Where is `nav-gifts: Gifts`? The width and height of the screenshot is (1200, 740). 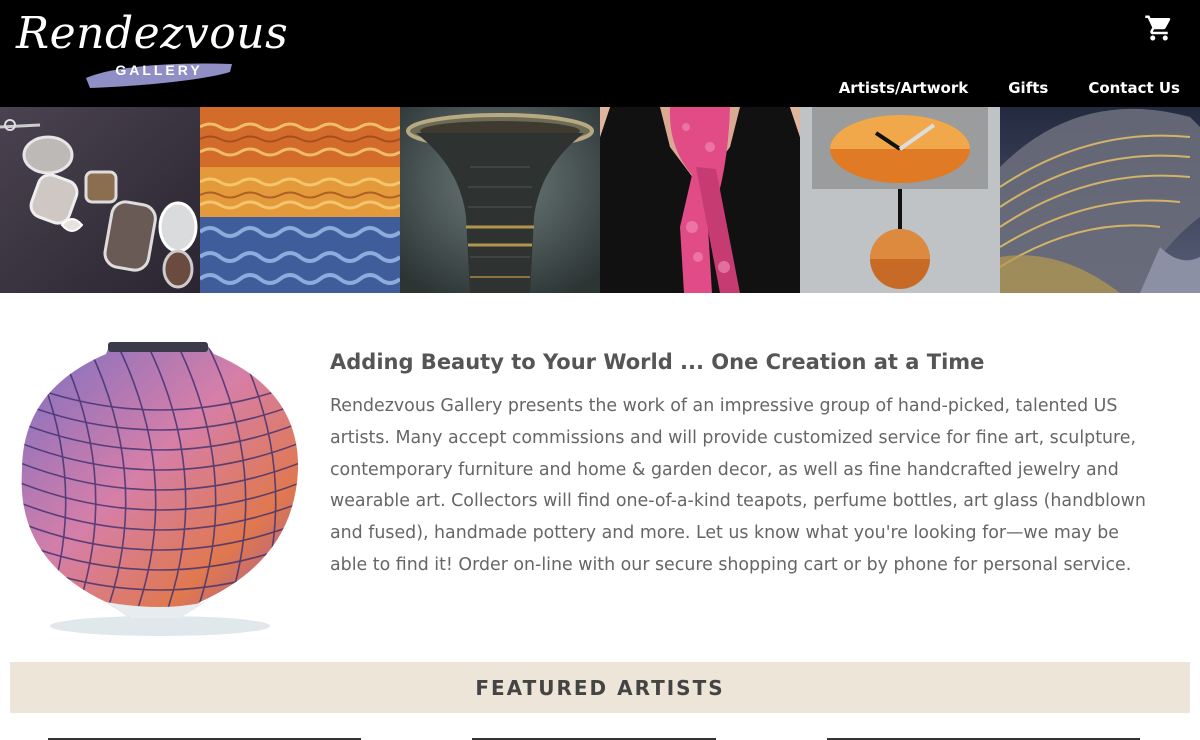
nav-gifts: Gifts is located at coordinates (1028, 88).